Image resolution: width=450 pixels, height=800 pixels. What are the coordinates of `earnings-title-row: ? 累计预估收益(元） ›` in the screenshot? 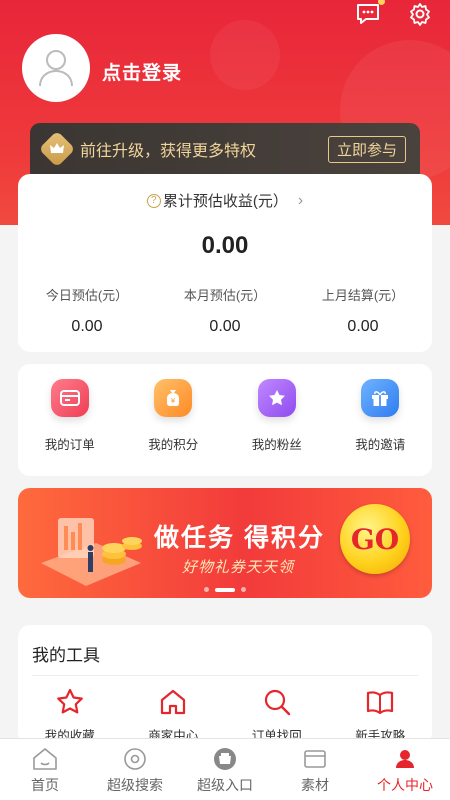 It's located at (225, 200).